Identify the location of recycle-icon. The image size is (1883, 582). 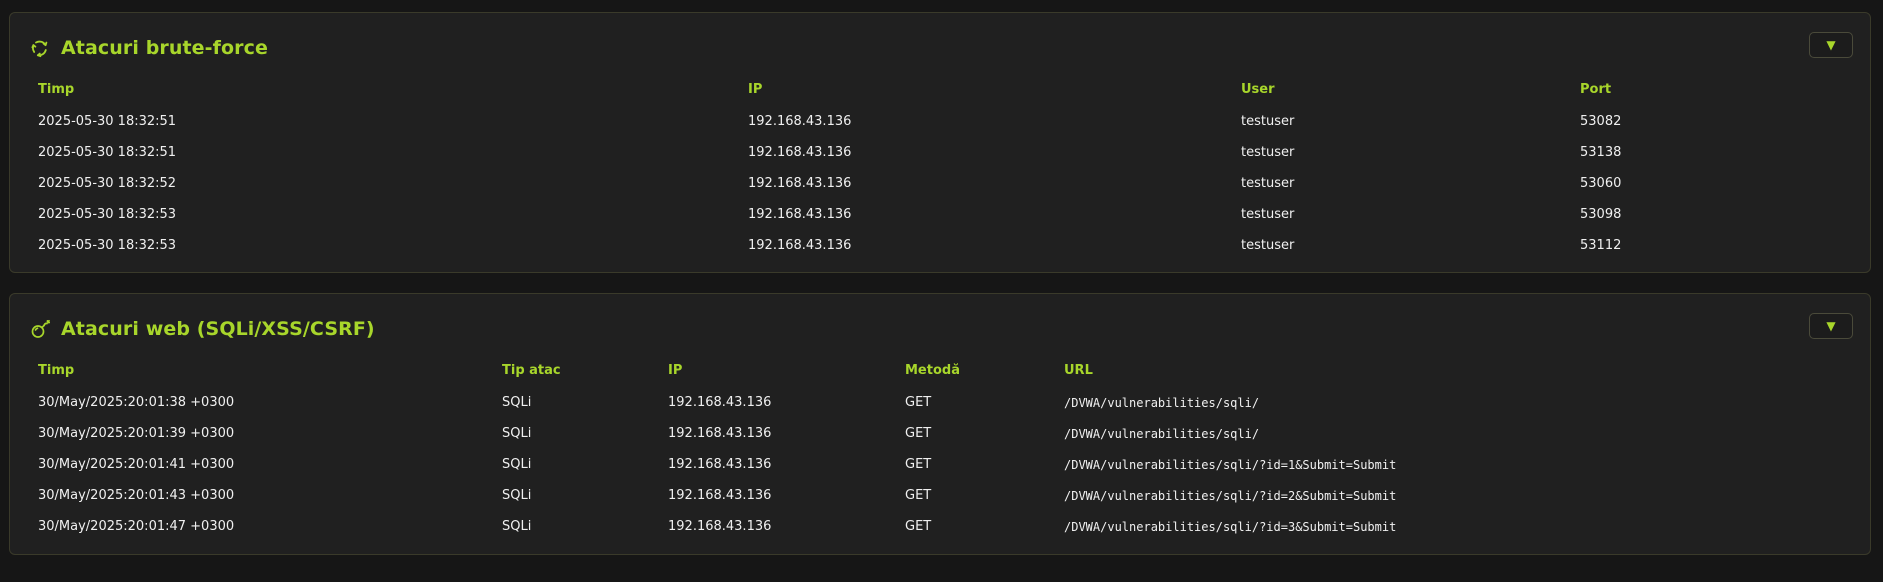
(40, 48).